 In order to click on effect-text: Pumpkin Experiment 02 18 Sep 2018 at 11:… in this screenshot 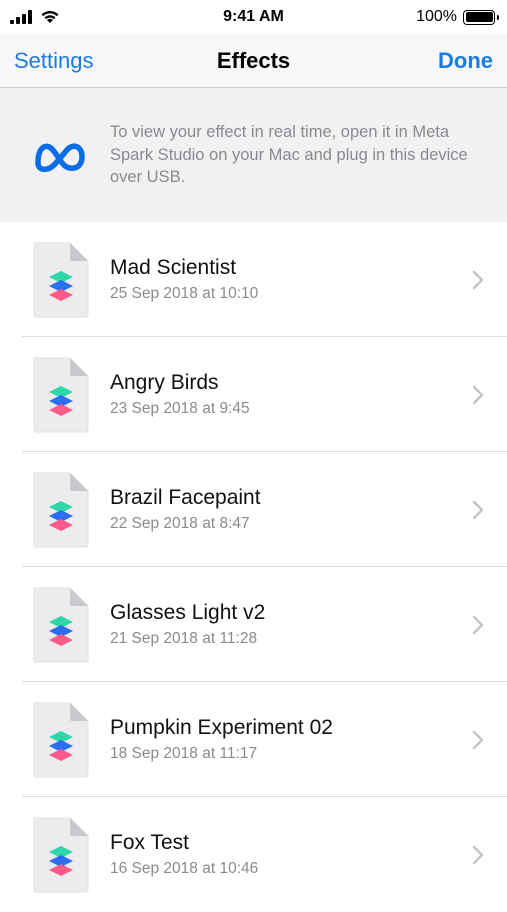, I will do `click(290, 740)`.